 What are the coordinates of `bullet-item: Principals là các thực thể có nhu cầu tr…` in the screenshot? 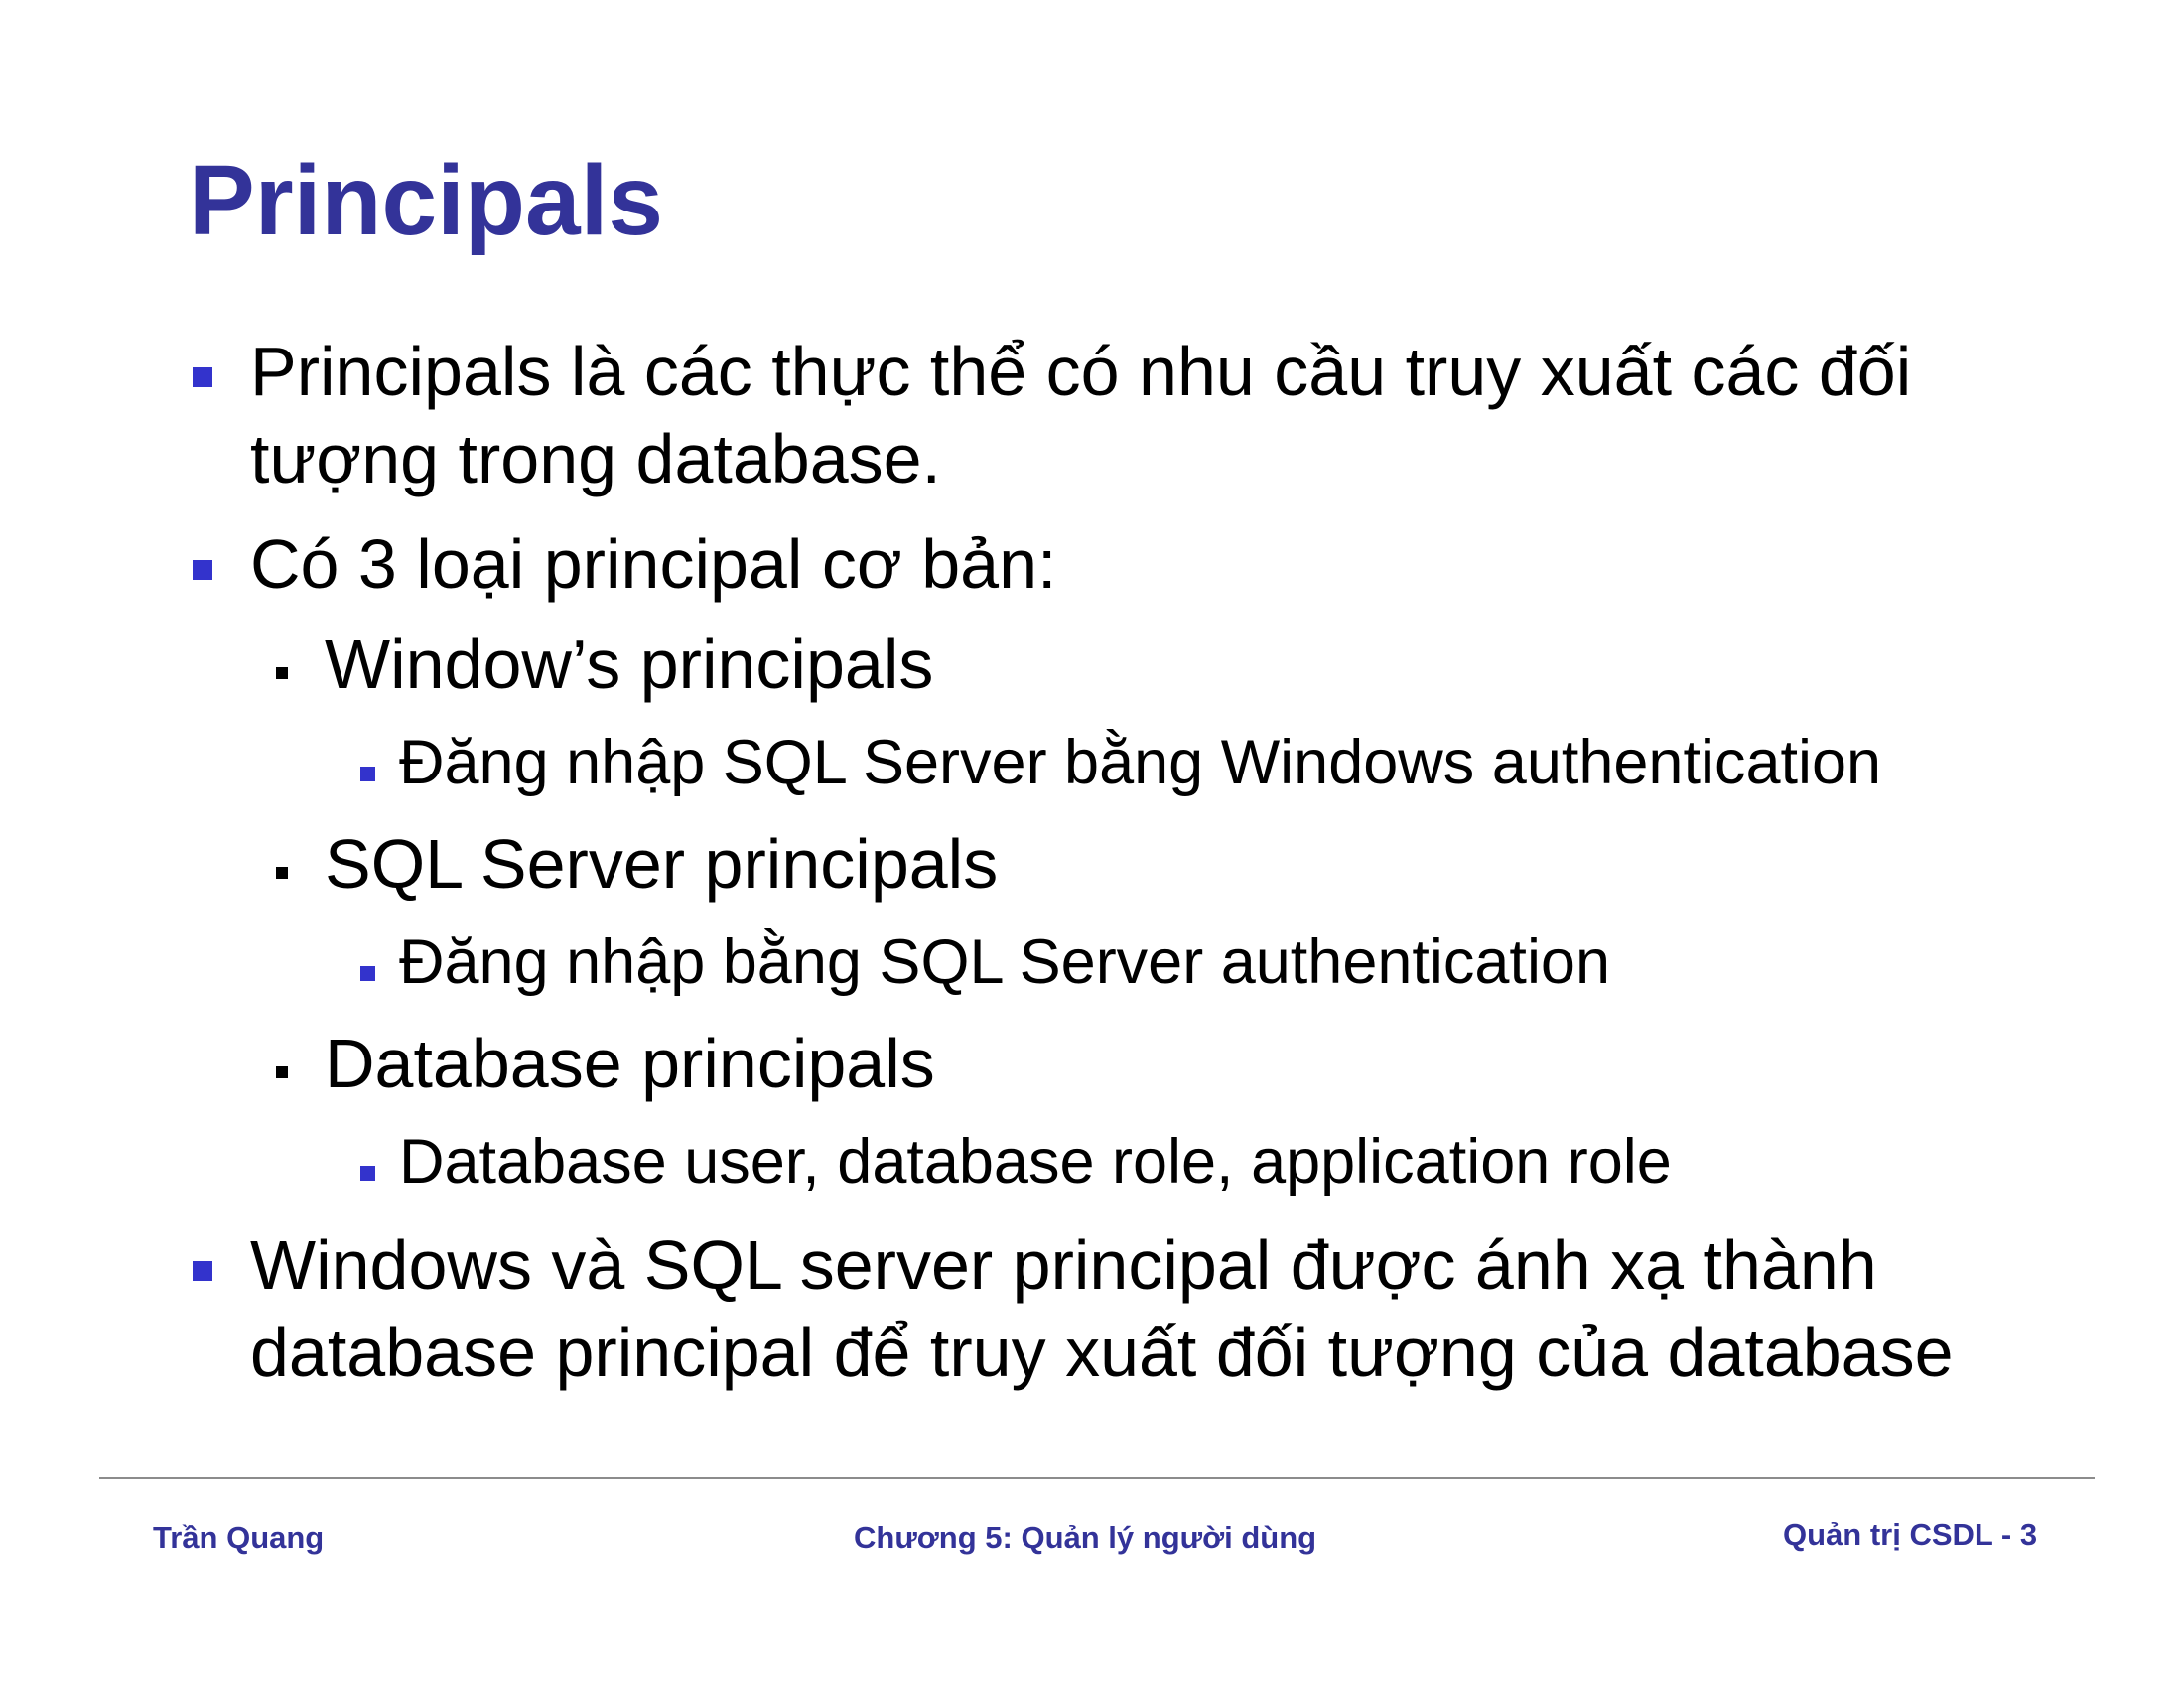 It's located at (1052, 371).